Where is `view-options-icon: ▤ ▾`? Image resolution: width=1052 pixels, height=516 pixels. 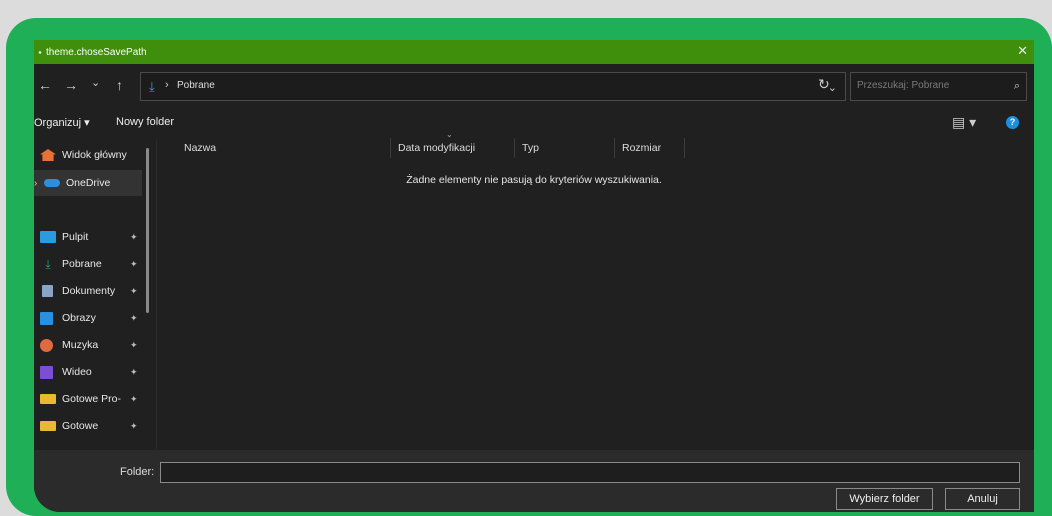
view-options-icon: ▤ ▾ is located at coordinates (964, 122).